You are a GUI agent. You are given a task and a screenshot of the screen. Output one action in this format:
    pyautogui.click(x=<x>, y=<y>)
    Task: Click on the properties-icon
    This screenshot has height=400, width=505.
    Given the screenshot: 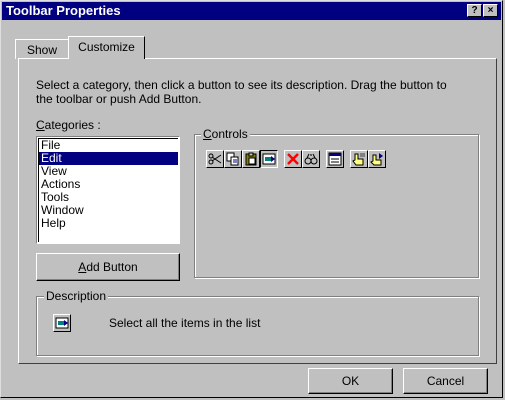 What is the action you would take?
    pyautogui.click(x=335, y=159)
    